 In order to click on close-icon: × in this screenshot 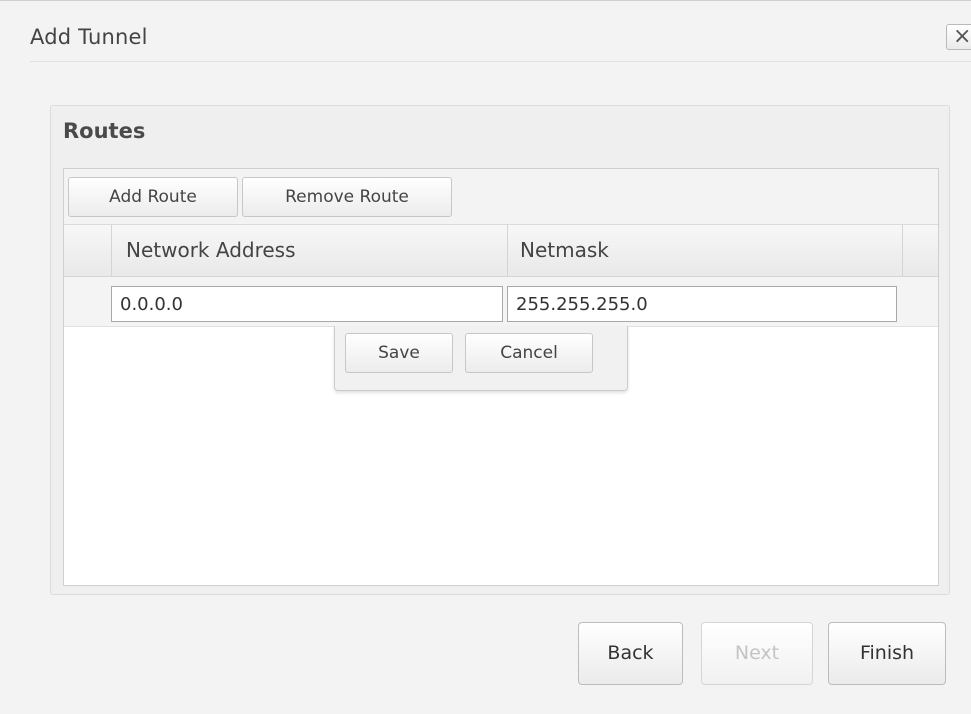, I will do `click(962, 36)`.